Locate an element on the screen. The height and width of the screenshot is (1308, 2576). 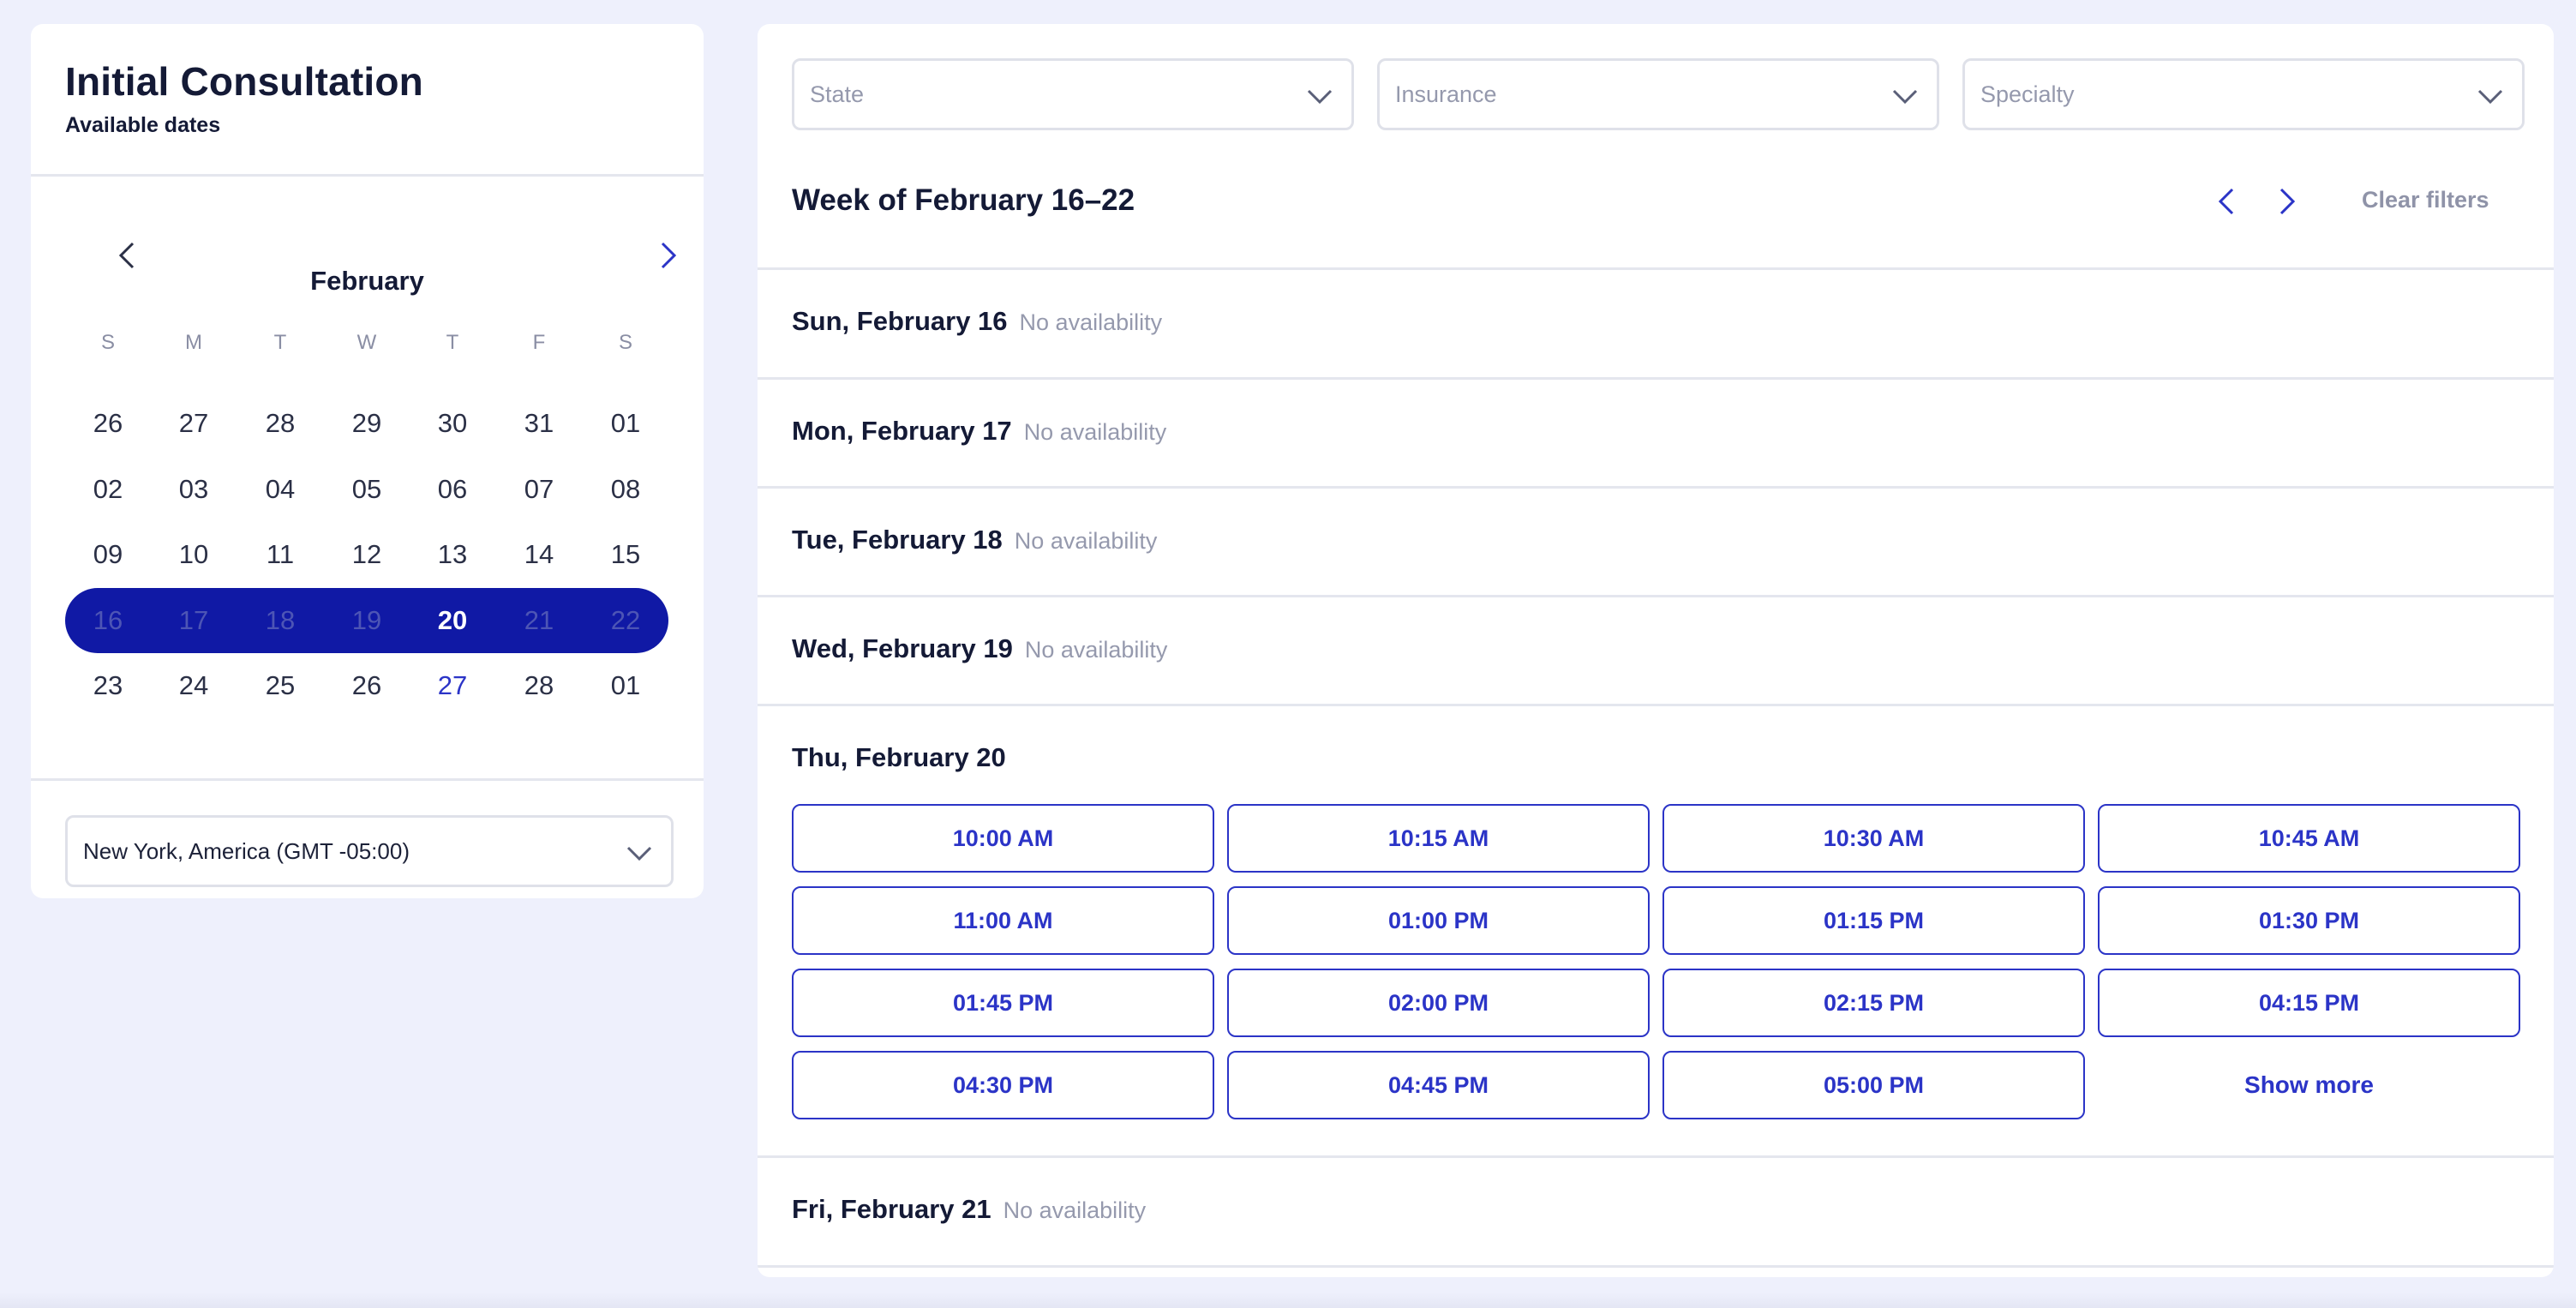
calendar-next-month-button is located at coordinates (668, 256).